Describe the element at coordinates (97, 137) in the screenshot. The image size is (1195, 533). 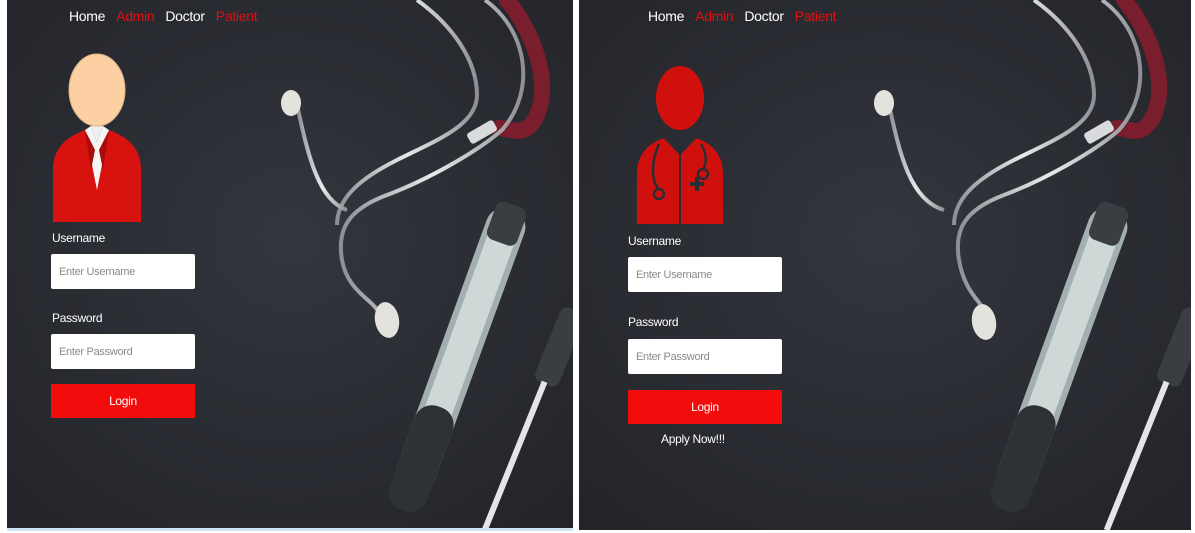
I see `admin-user-icon` at that location.